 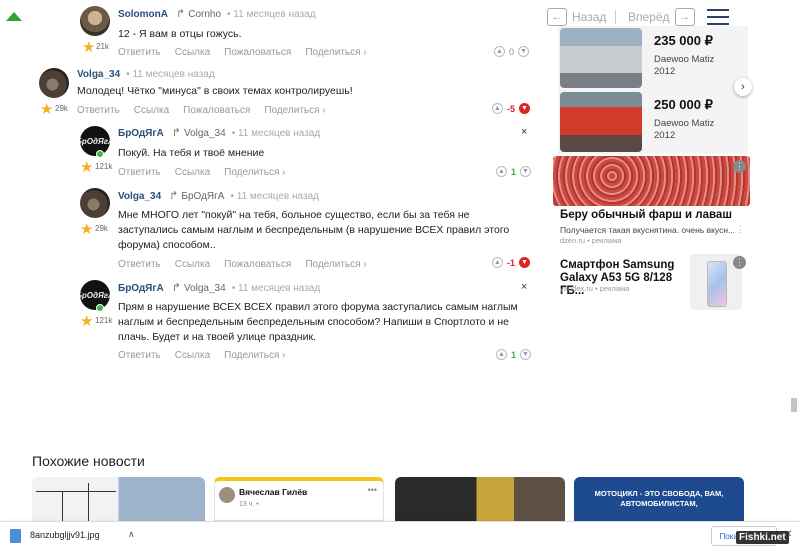 I want to click on plan-line, so click(x=76, y=491).